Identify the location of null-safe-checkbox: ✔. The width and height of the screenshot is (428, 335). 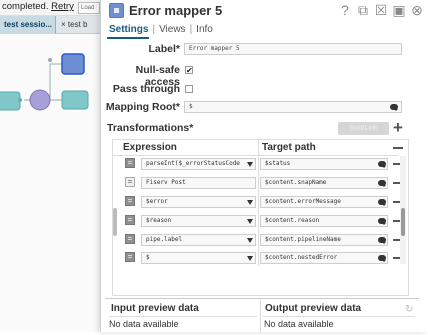
(189, 70).